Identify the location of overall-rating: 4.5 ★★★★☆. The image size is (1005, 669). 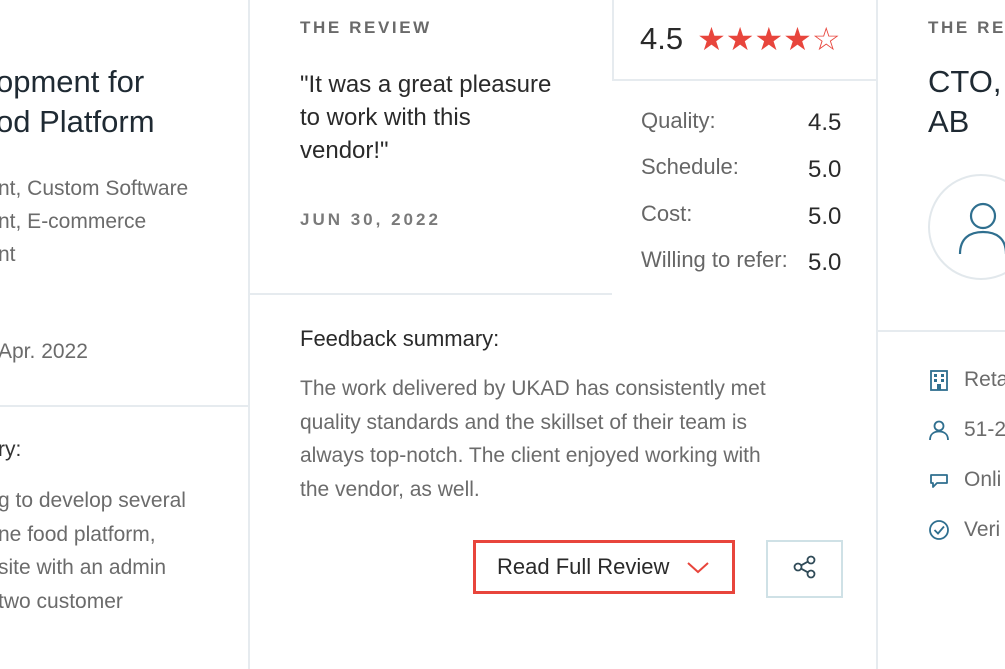
(740, 39).